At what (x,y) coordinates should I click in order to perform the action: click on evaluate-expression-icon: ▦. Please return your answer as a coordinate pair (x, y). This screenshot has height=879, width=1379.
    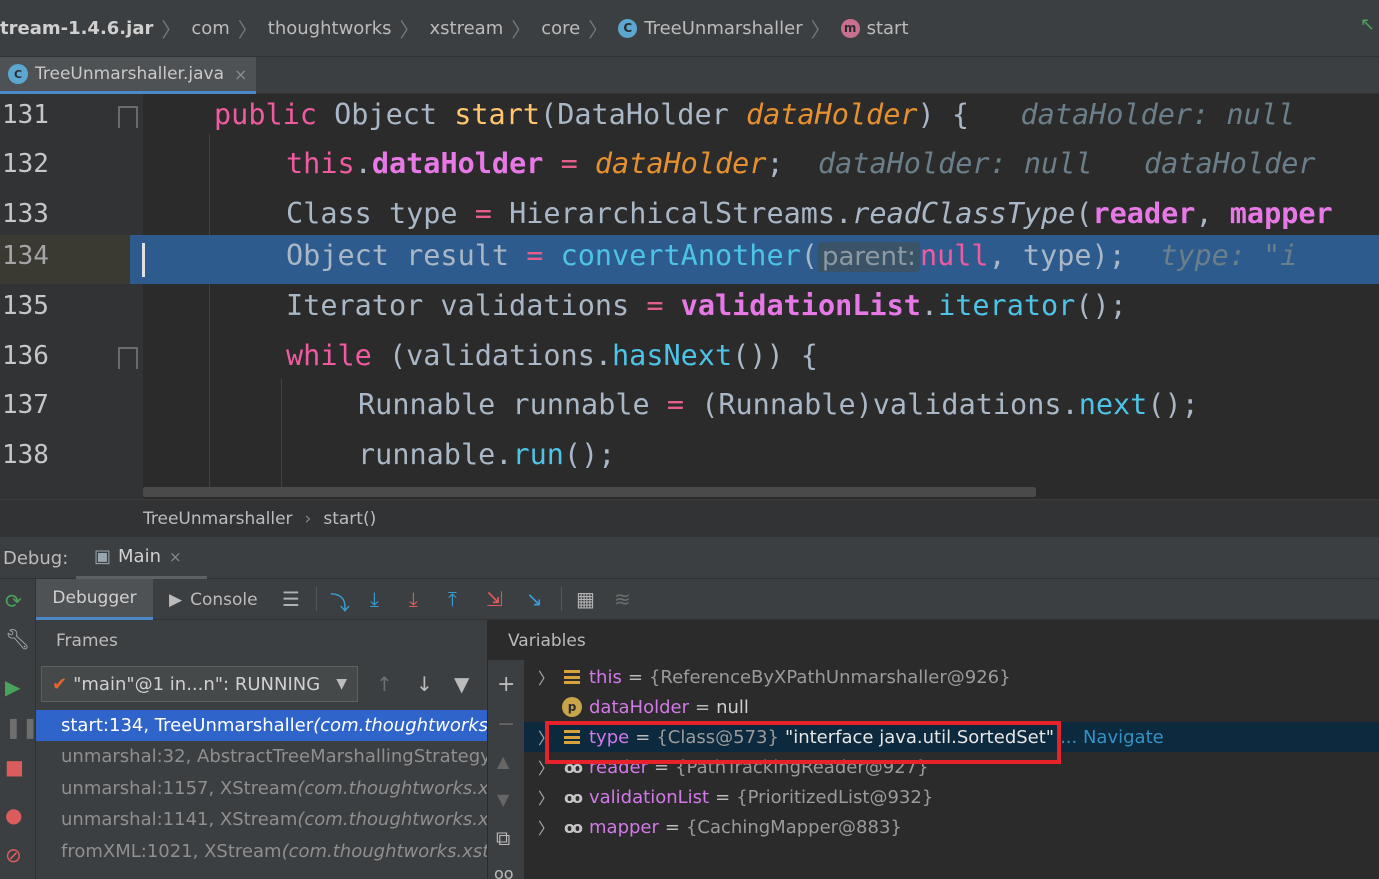
    Looking at the image, I should click on (585, 599).